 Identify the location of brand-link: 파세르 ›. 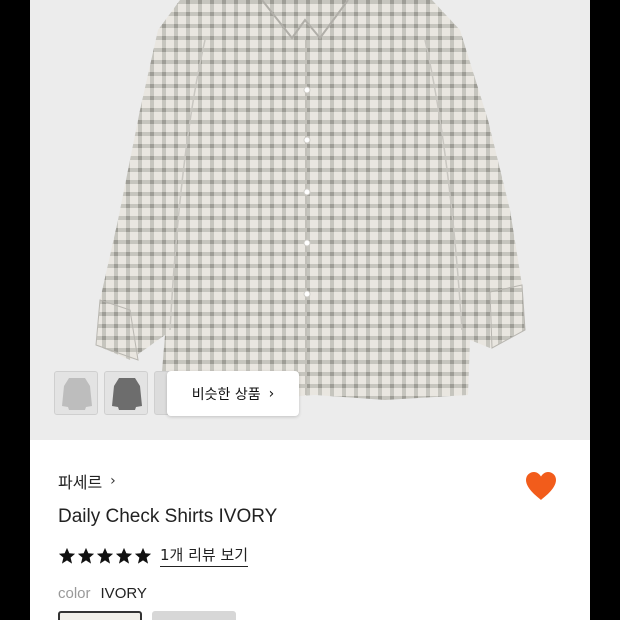
(87, 481).